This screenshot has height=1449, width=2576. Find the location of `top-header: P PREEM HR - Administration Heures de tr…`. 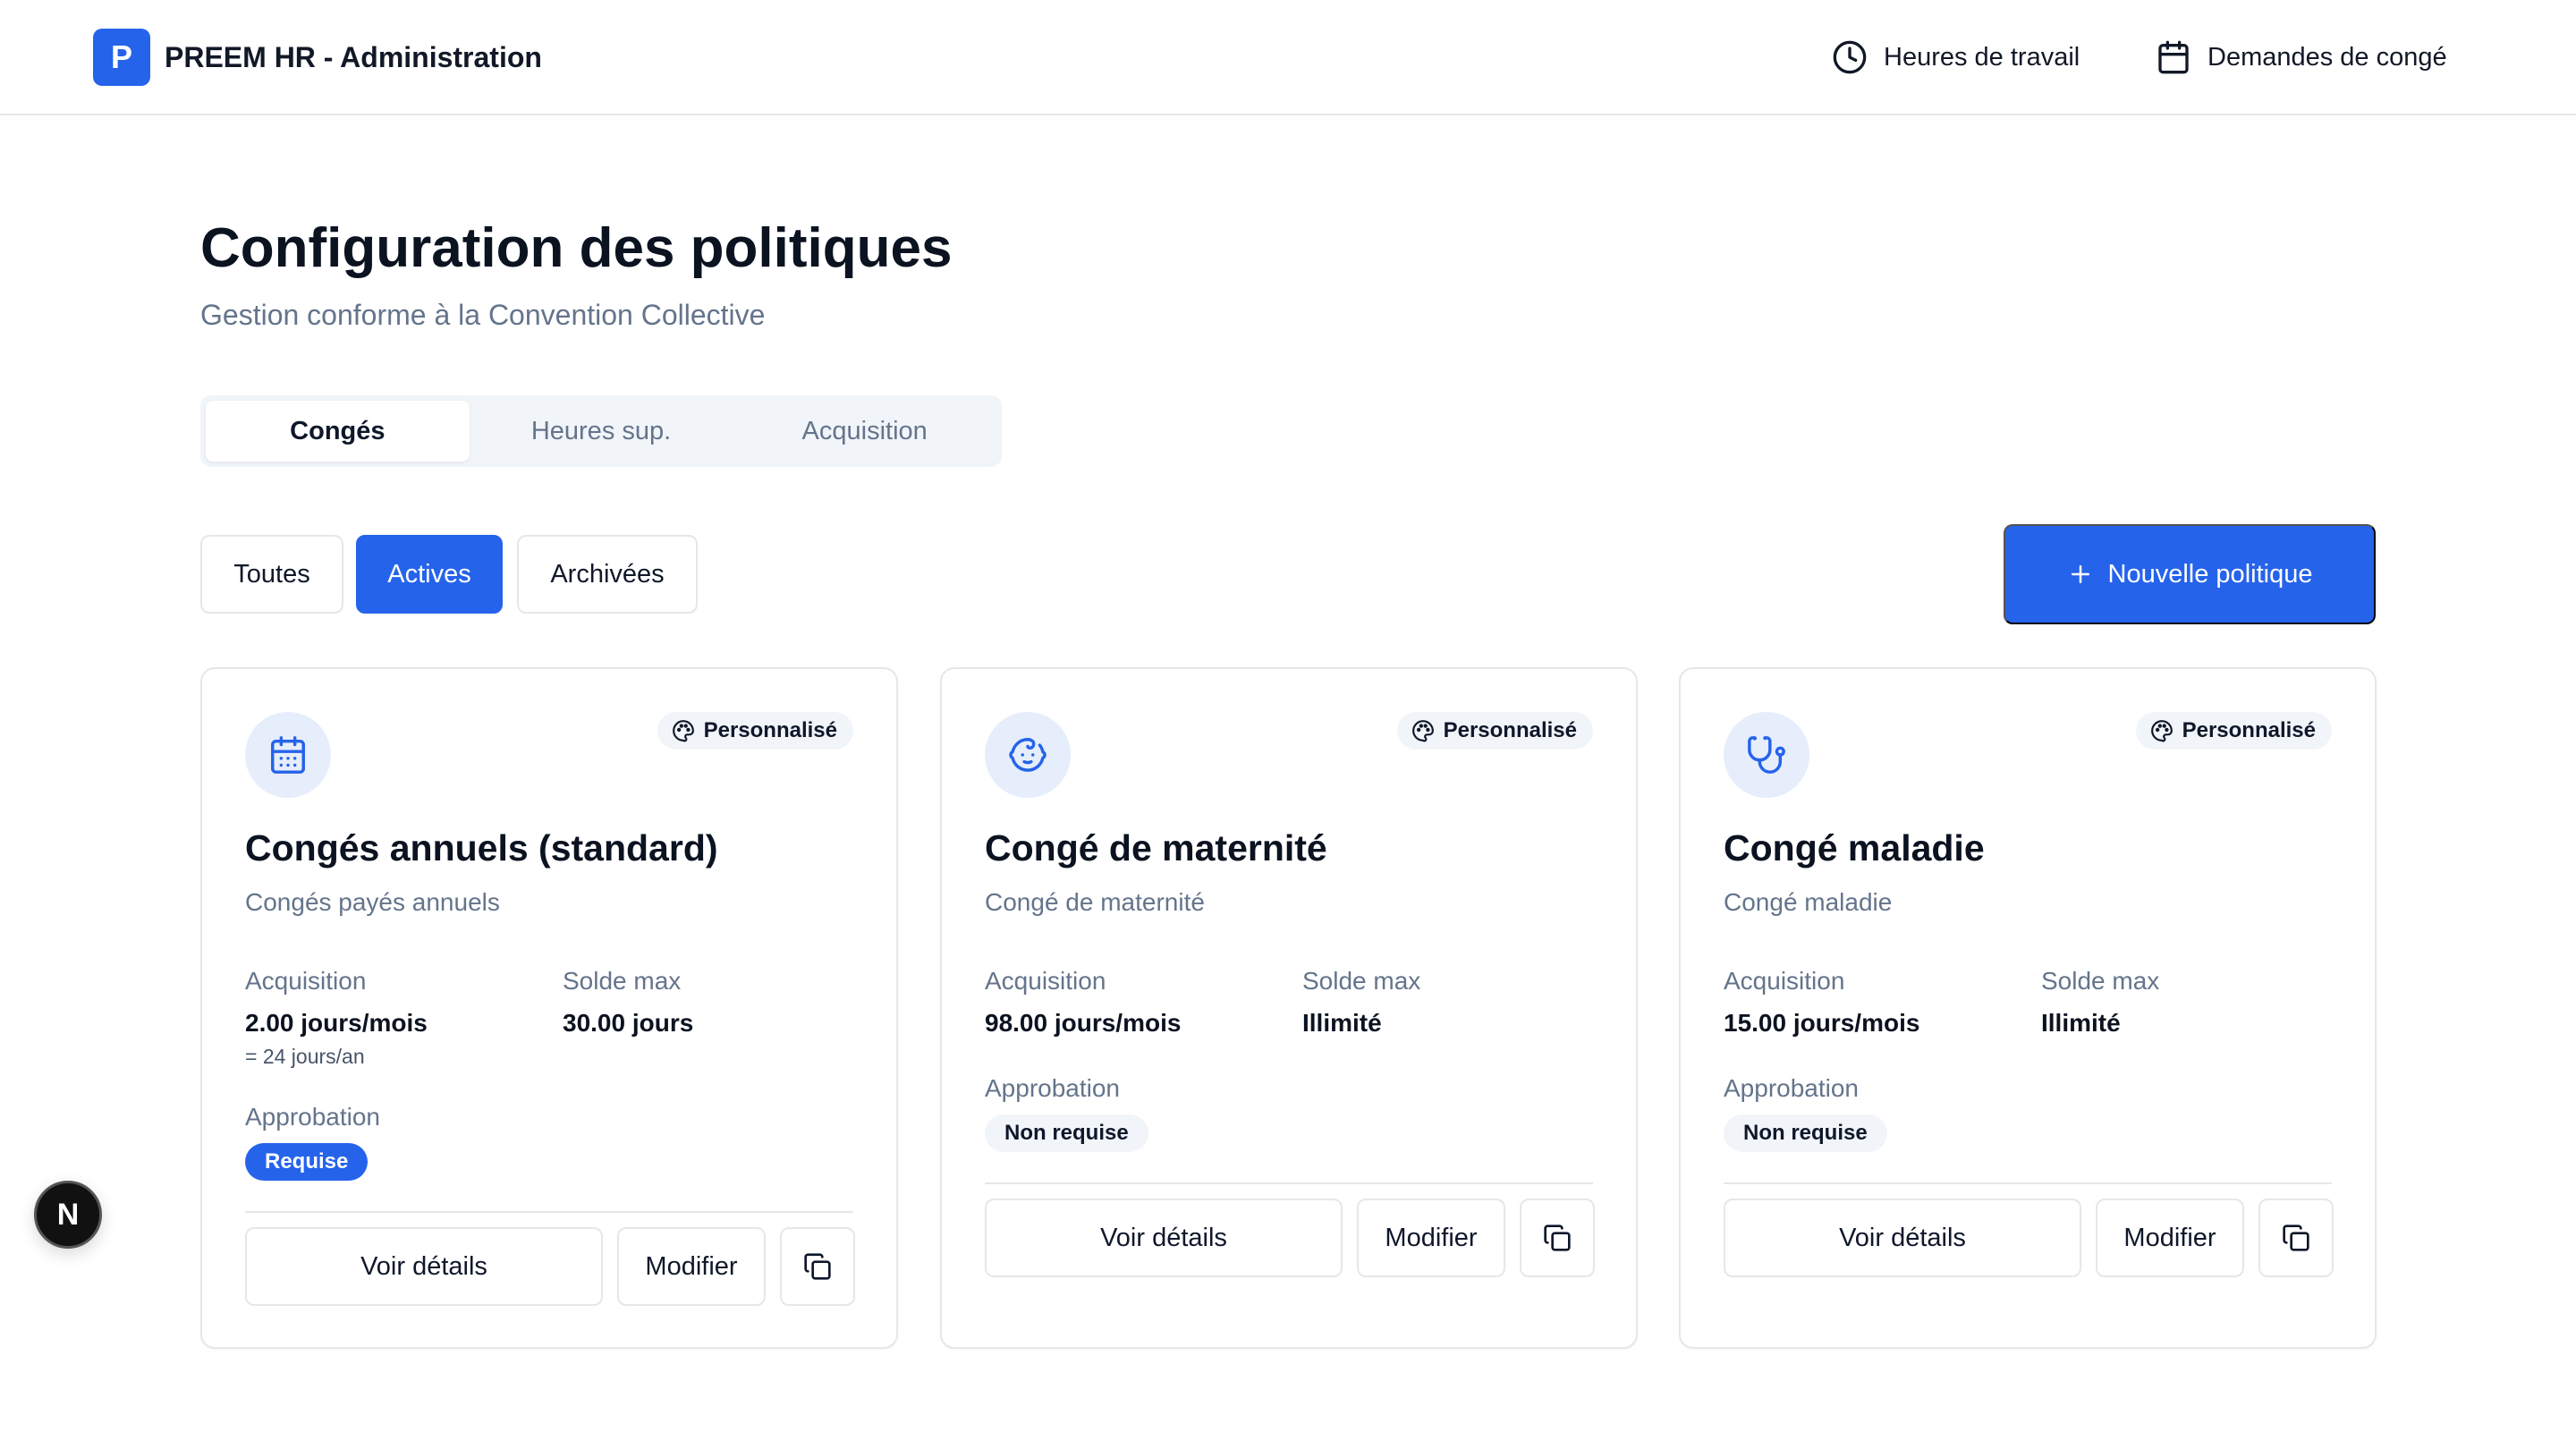

top-header: P PREEM HR - Administration Heures de tr… is located at coordinates (1288, 57).